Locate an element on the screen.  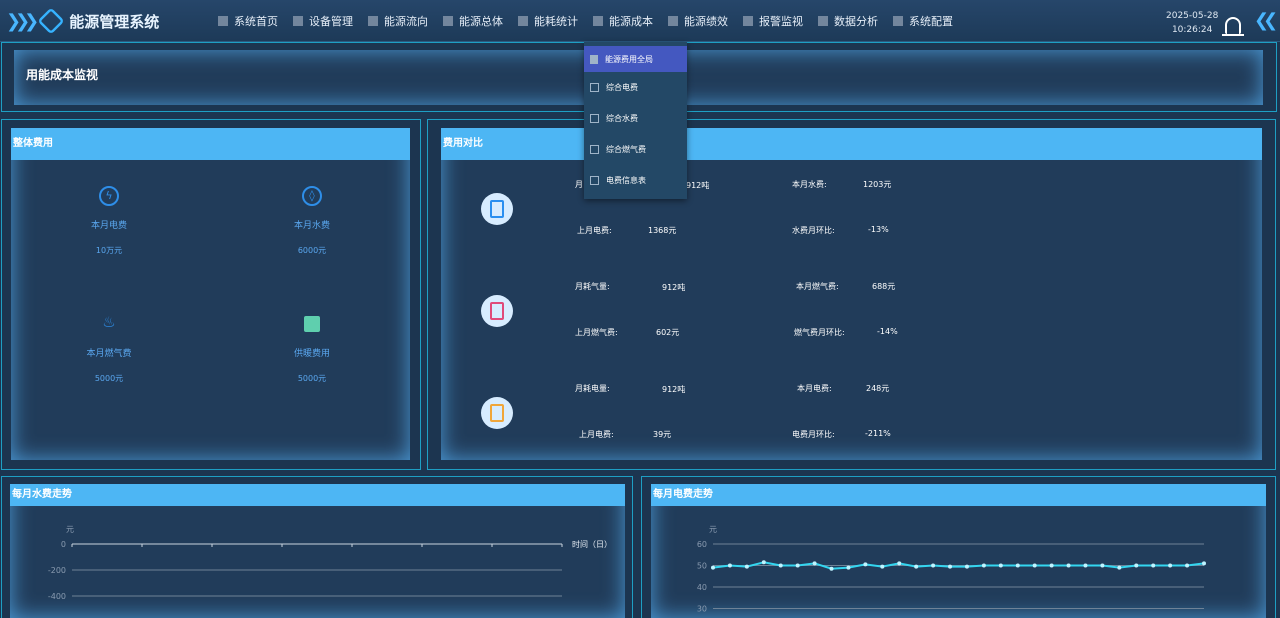
menu-label: 电费信息表 is located at coordinates (626, 180).